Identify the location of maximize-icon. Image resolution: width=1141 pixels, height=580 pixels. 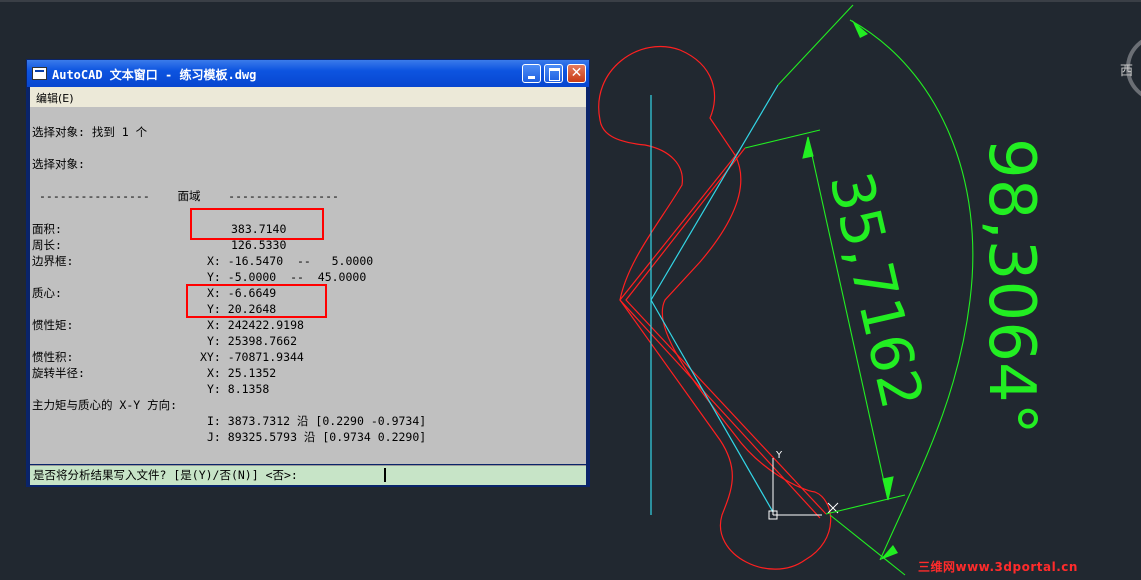
(554, 74).